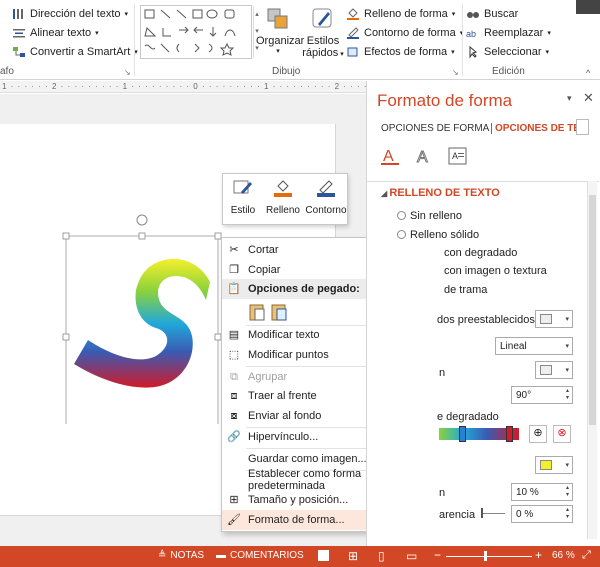 The width and height of the screenshot is (600, 567). What do you see at coordinates (234, 270) in the screenshot?
I see `copy-icon: ❐` at bounding box center [234, 270].